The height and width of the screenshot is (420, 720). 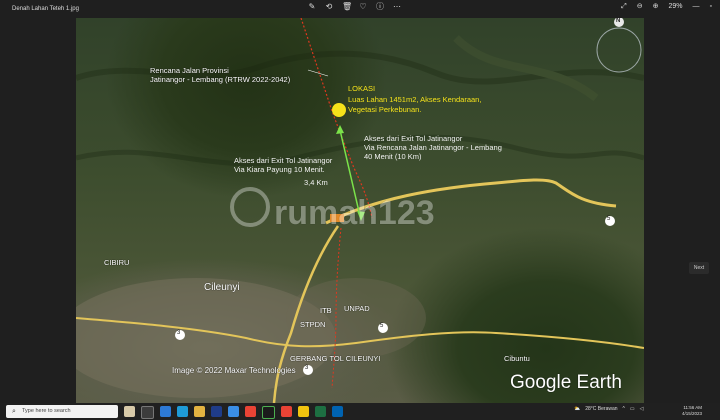 I want to click on place-cibuntu: Cibuntu, so click(x=517, y=358).